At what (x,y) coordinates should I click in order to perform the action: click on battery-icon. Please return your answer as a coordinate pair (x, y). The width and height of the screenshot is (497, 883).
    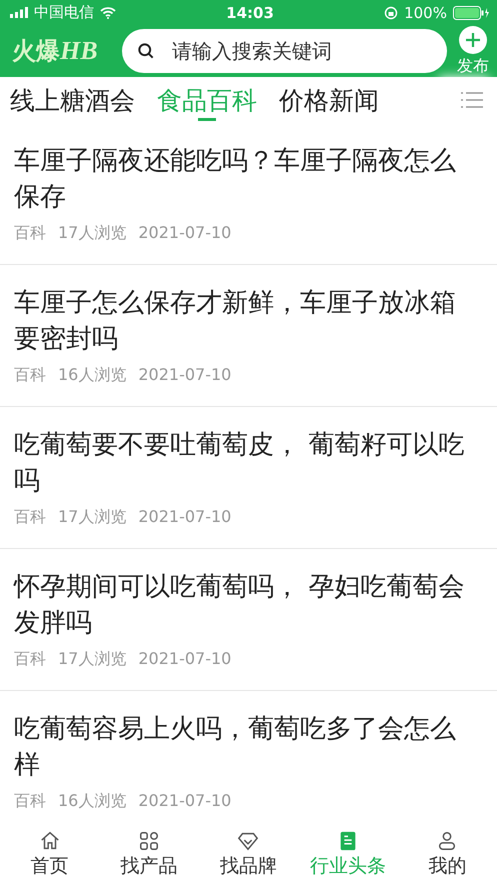
    Looking at the image, I should click on (470, 13).